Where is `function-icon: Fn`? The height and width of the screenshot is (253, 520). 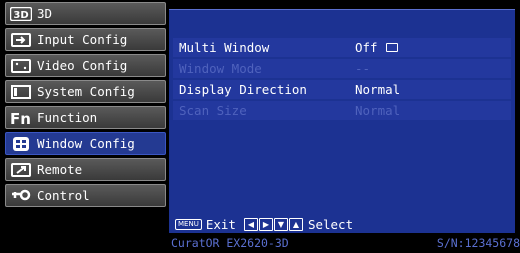
function-icon: Fn is located at coordinates (21, 118).